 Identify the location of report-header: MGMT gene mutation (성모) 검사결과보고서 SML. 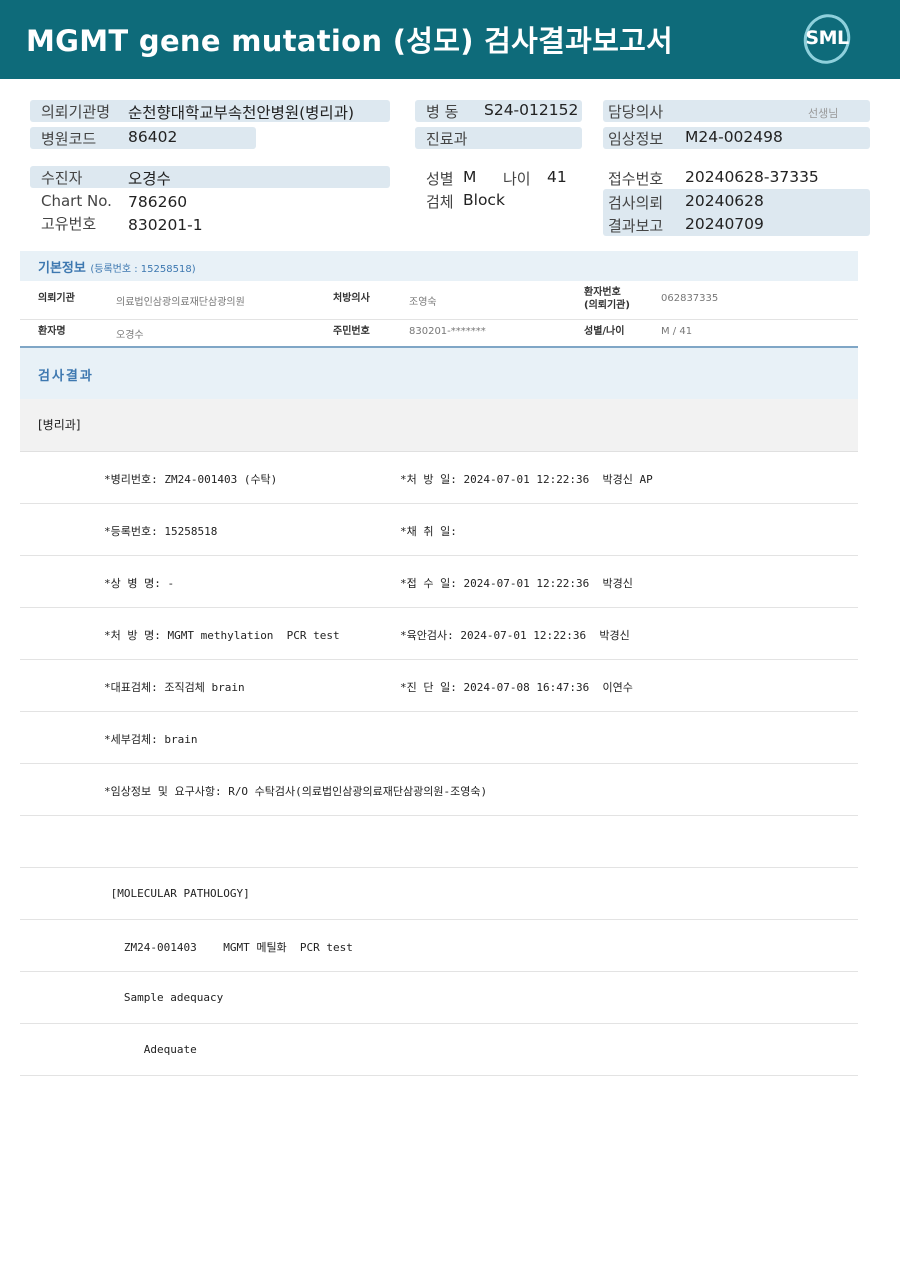
(450, 39).